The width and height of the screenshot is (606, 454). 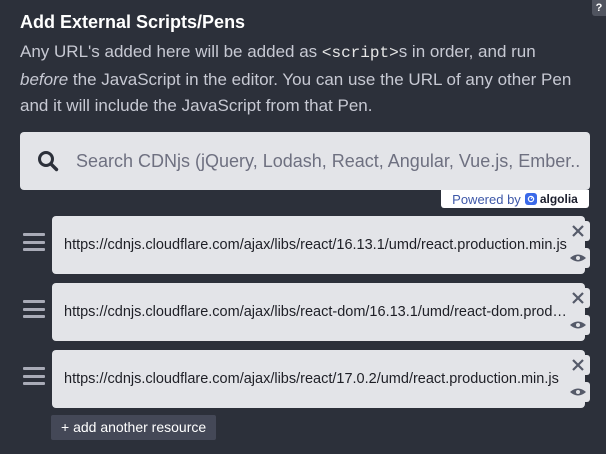 What do you see at coordinates (558, 199) in the screenshot?
I see `algolia-brand-text: algolia` at bounding box center [558, 199].